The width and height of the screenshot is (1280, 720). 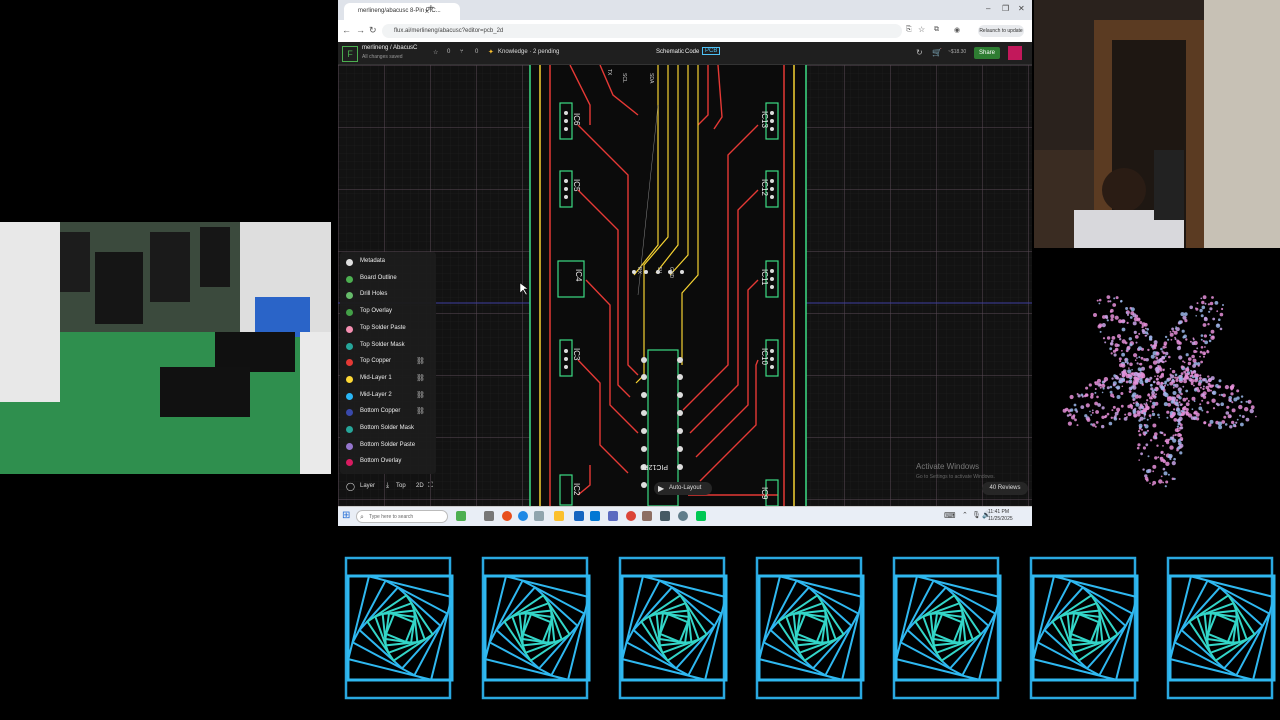 I want to click on layer-row: Top Copper ⛓, so click(x=390, y=363).